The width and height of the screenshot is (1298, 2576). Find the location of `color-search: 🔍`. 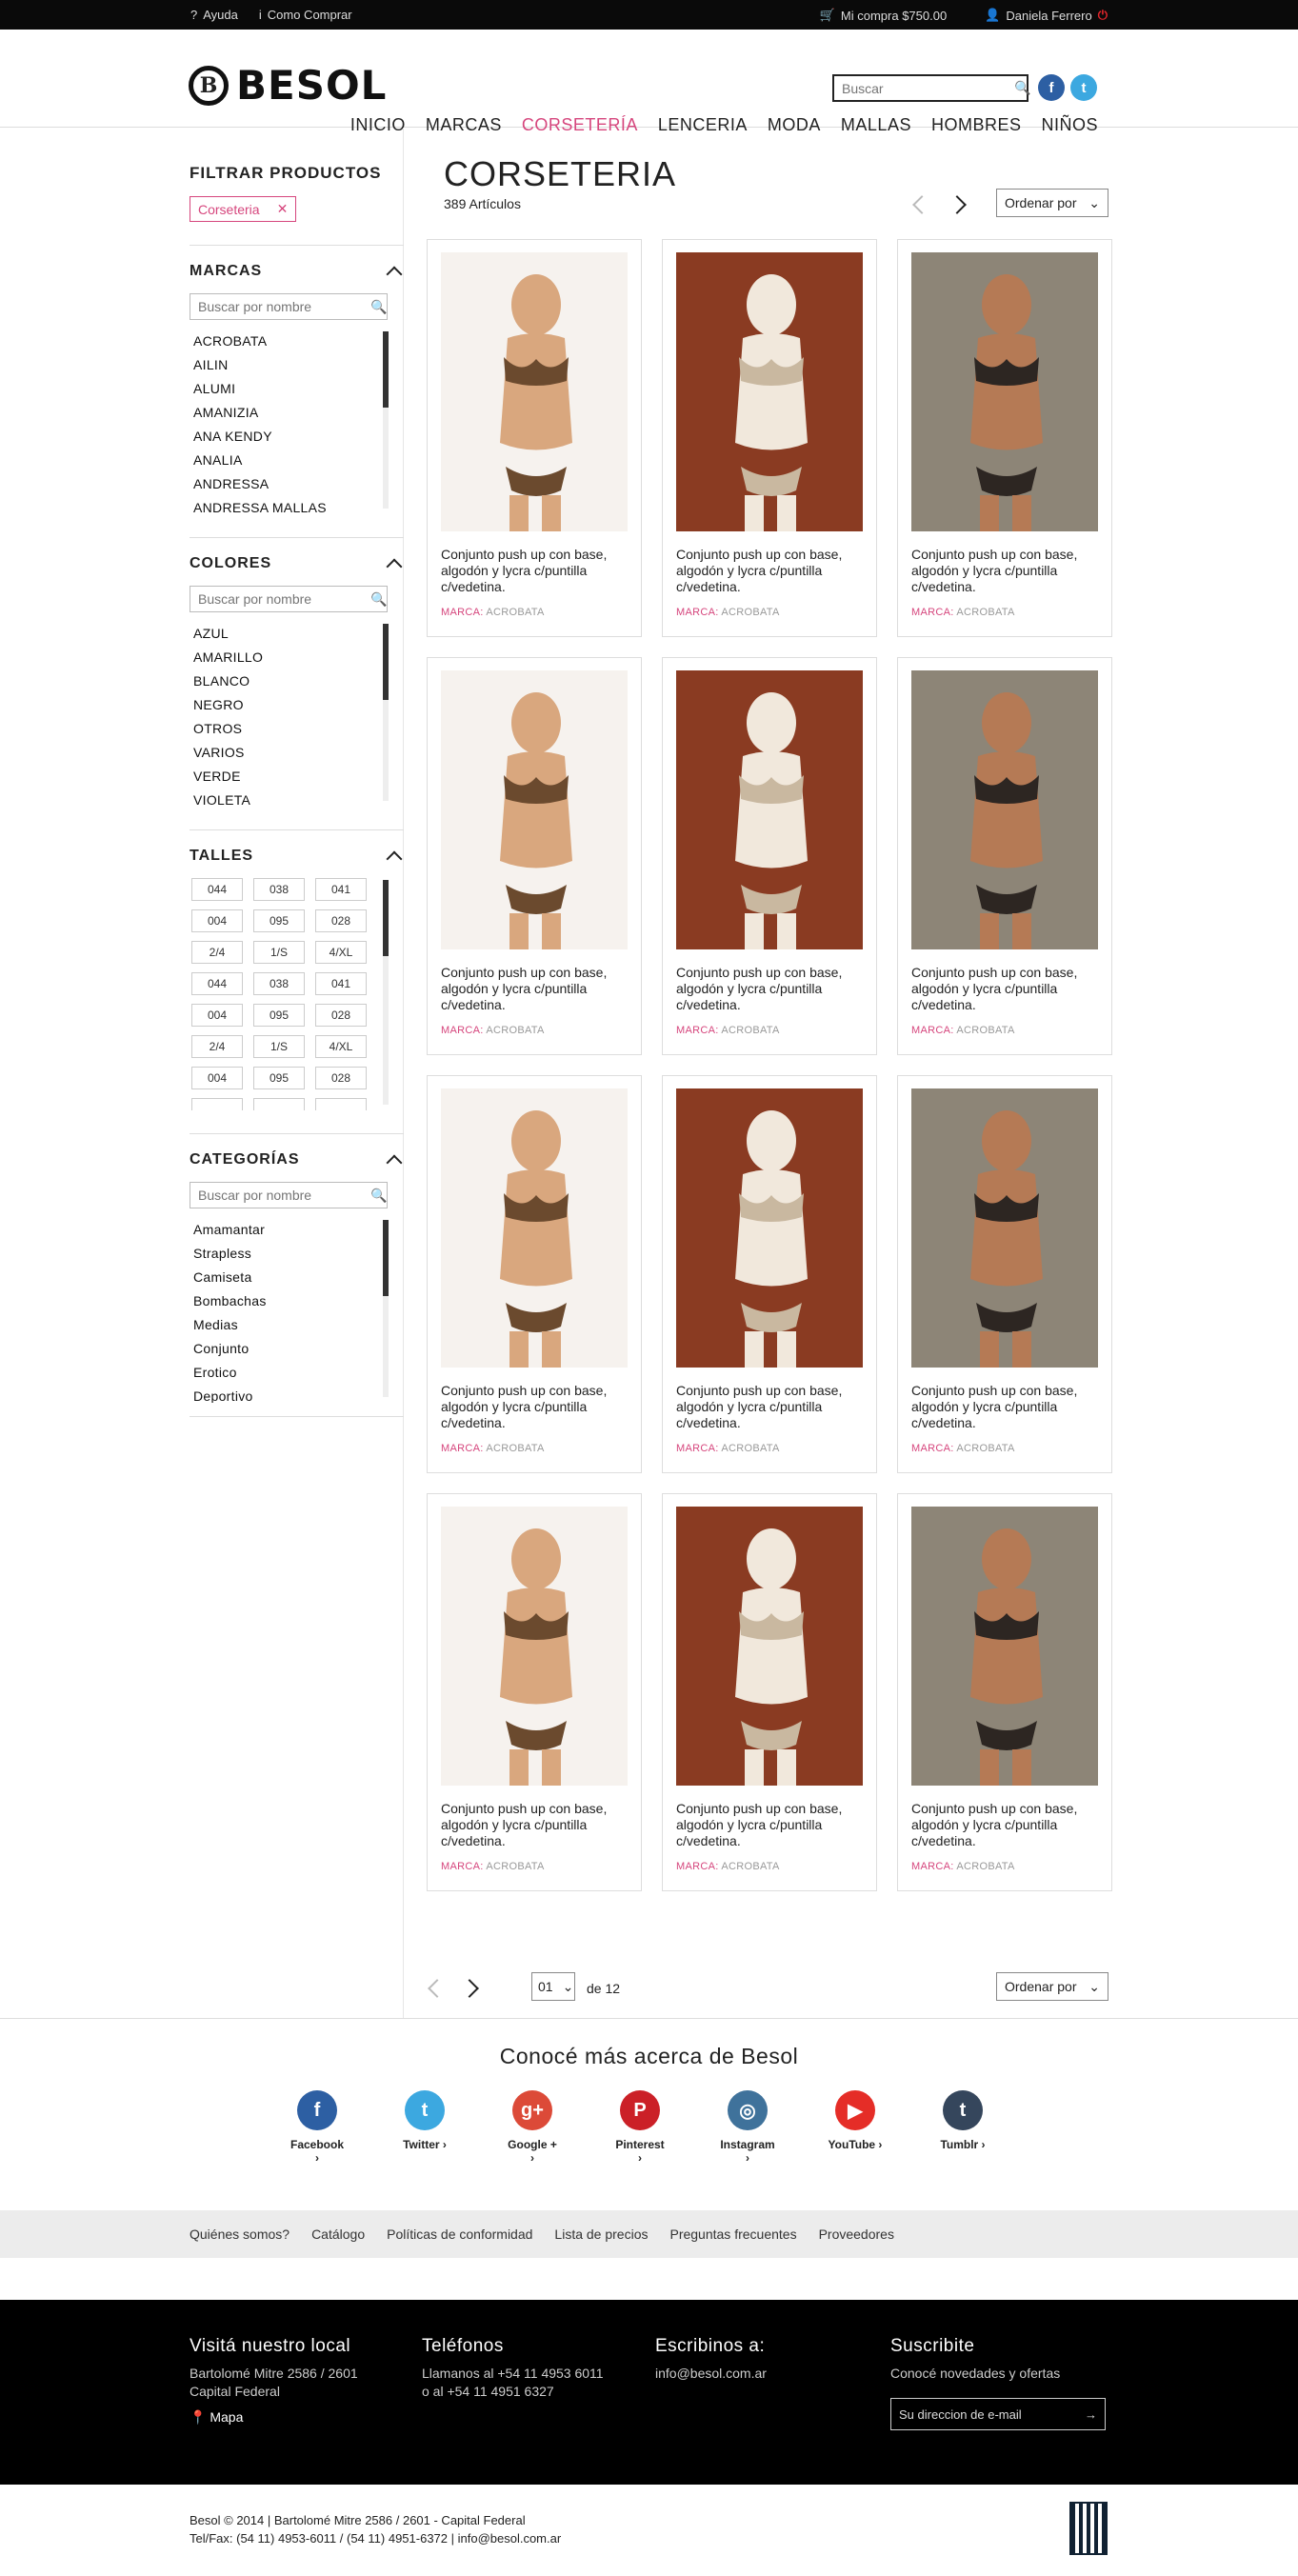

color-search: 🔍 is located at coordinates (289, 599).